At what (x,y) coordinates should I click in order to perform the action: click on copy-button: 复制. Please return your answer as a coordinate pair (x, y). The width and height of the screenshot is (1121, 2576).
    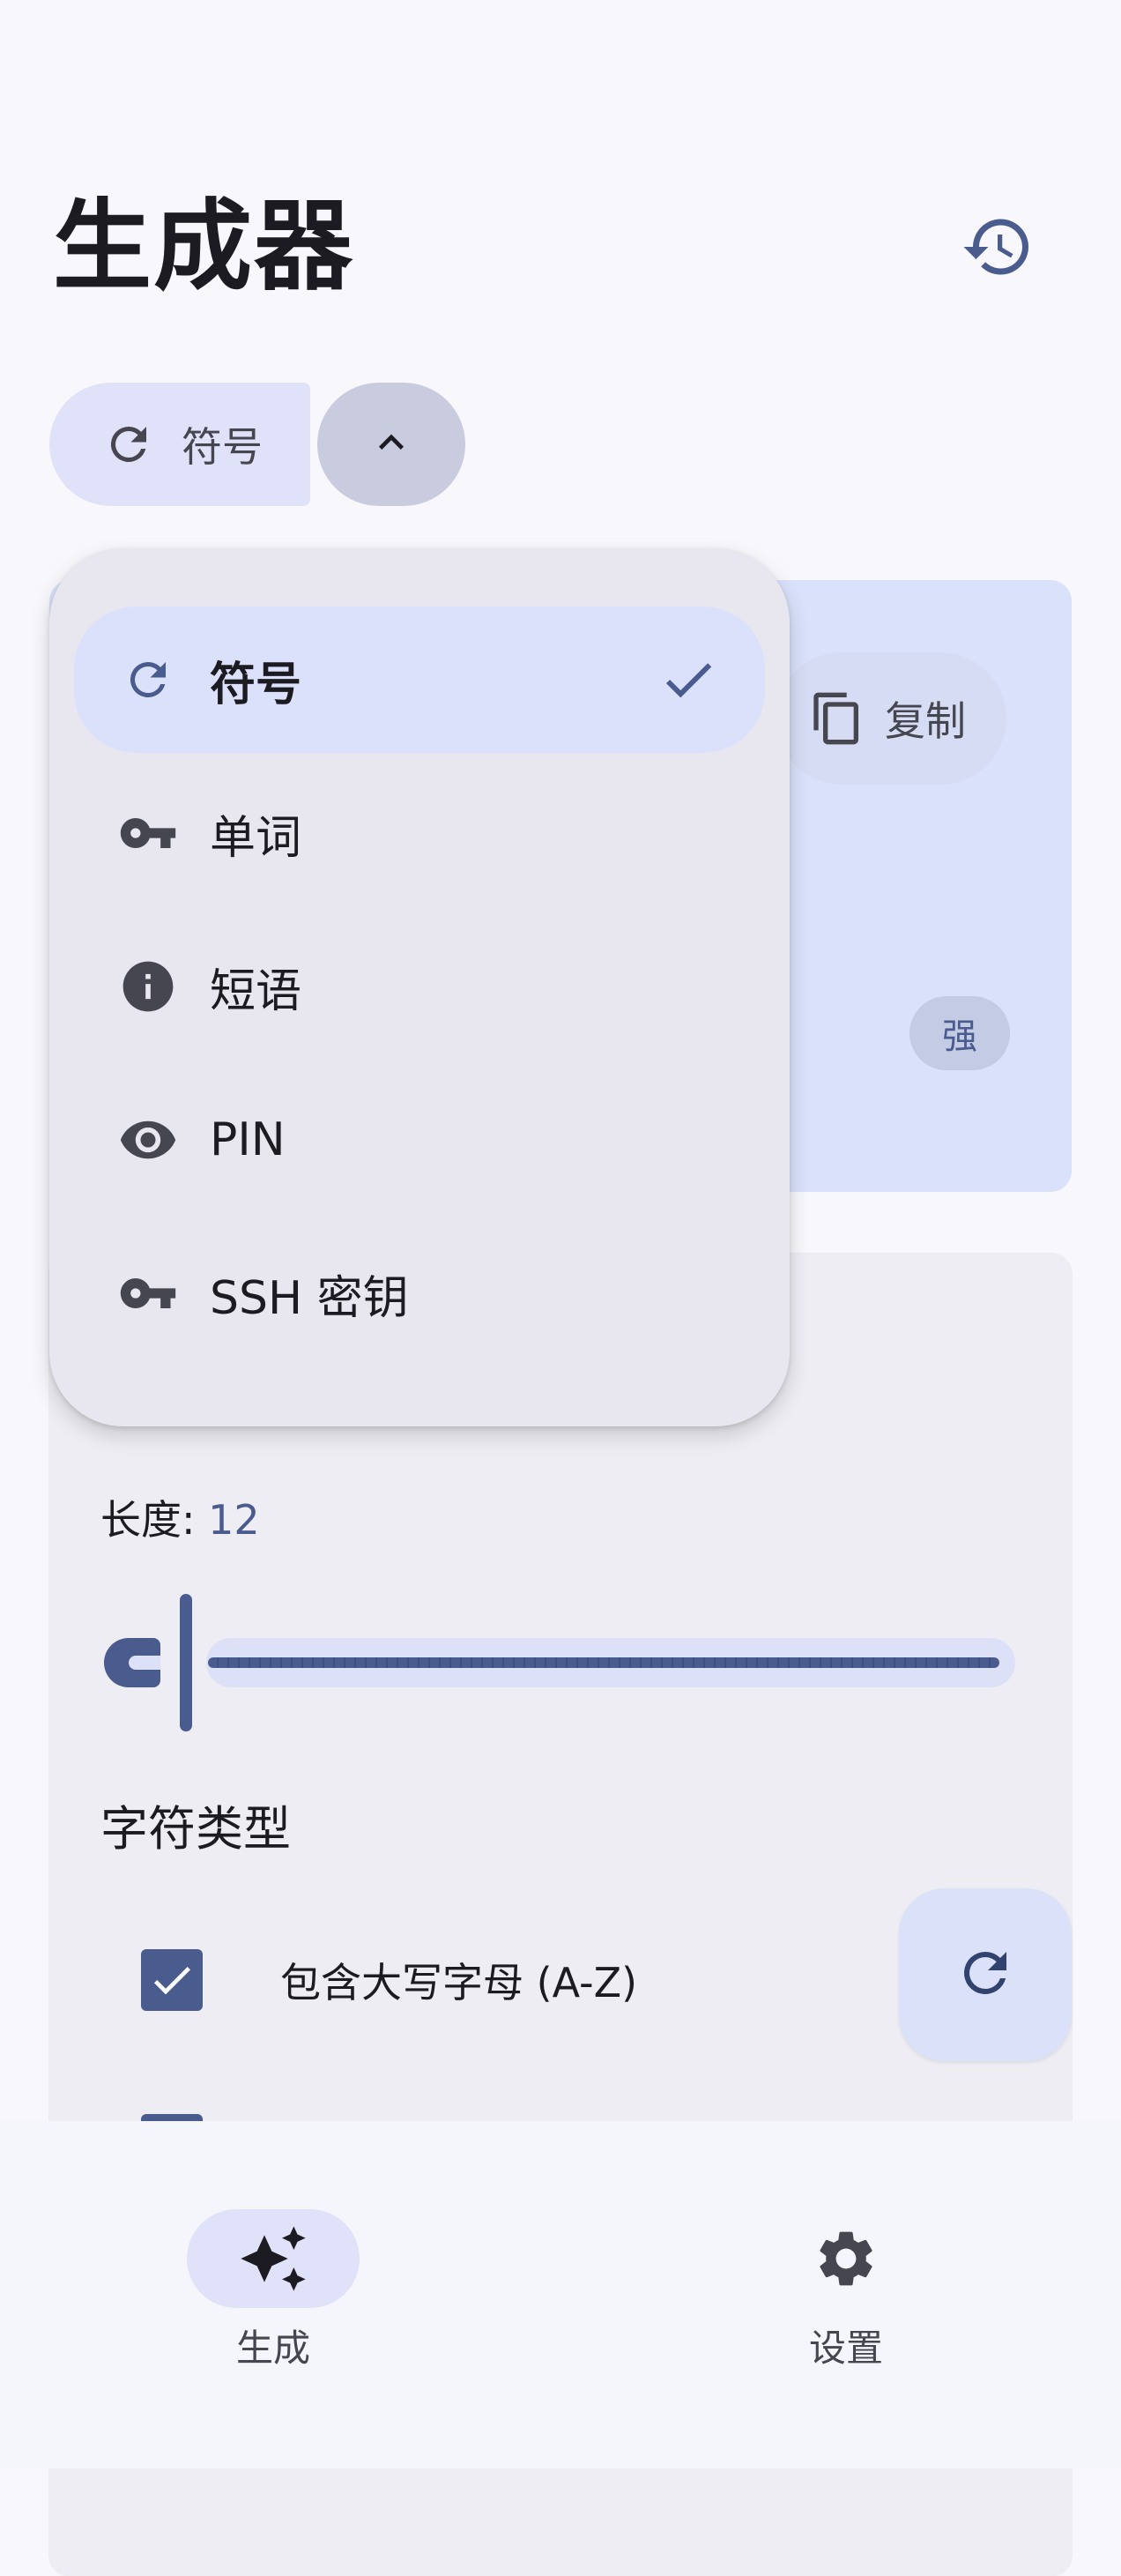
    Looking at the image, I should click on (891, 718).